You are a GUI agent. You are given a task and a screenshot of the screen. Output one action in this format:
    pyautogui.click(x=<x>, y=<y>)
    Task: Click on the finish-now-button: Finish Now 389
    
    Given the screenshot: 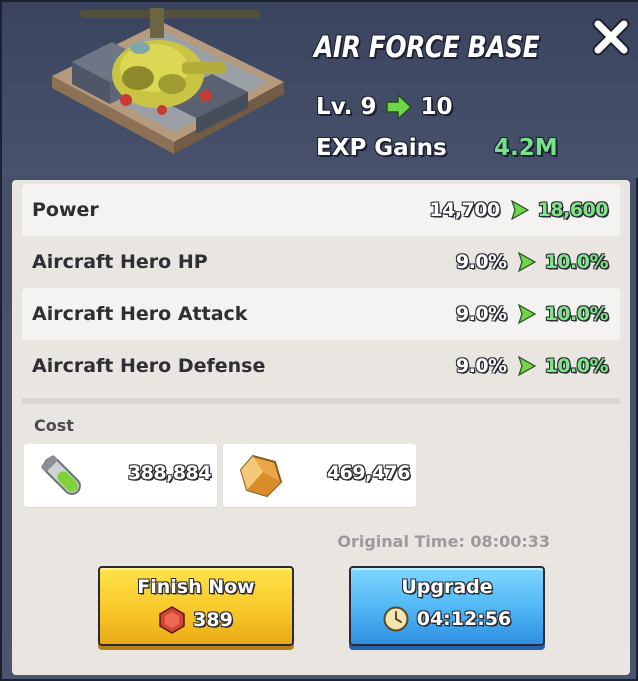 What is the action you would take?
    pyautogui.click(x=196, y=606)
    